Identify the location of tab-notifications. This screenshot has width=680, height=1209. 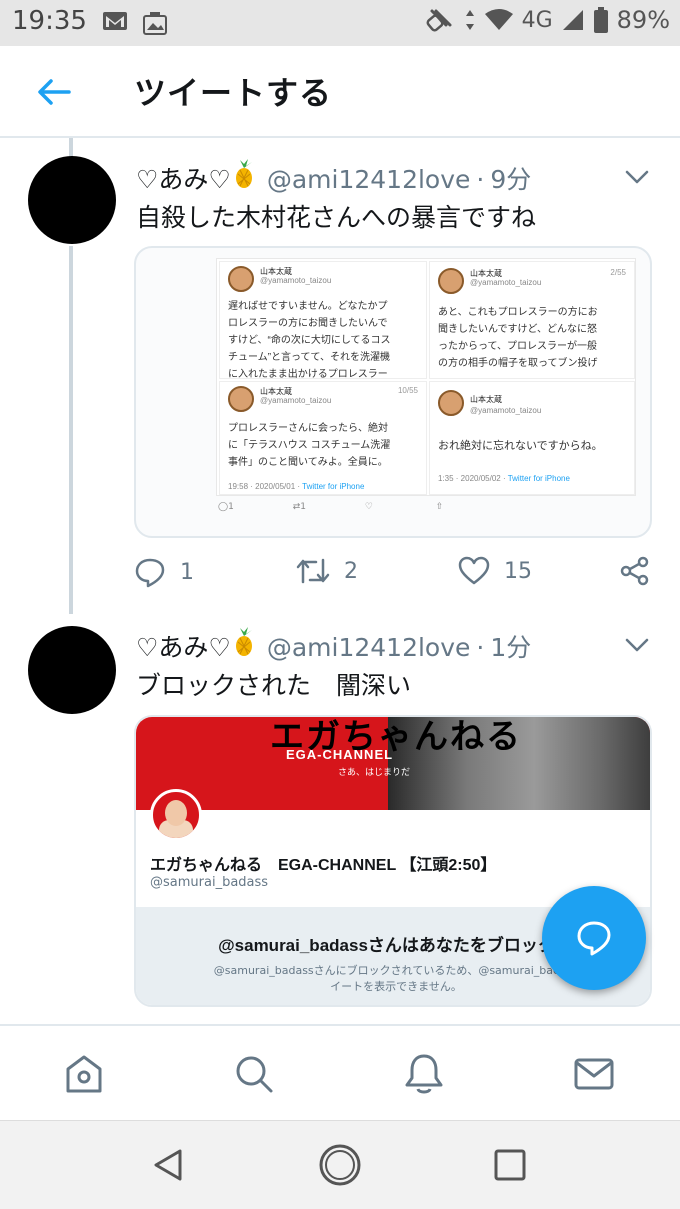
(424, 1074).